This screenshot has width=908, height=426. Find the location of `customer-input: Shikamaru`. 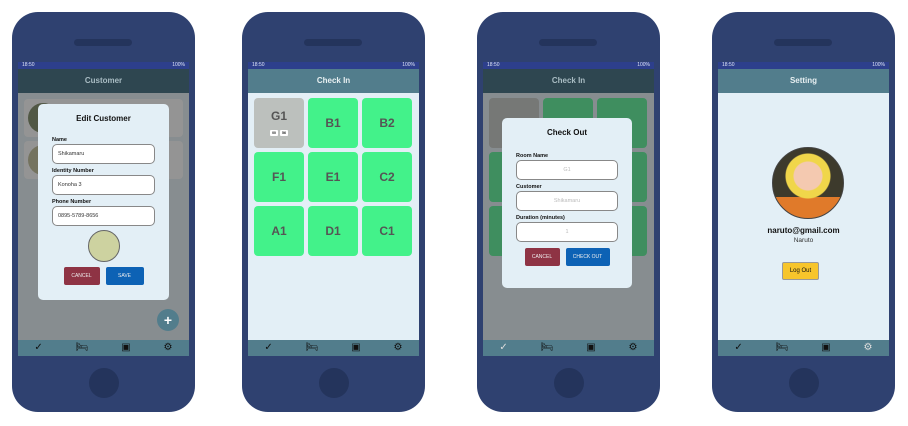

customer-input: Shikamaru is located at coordinates (567, 201).